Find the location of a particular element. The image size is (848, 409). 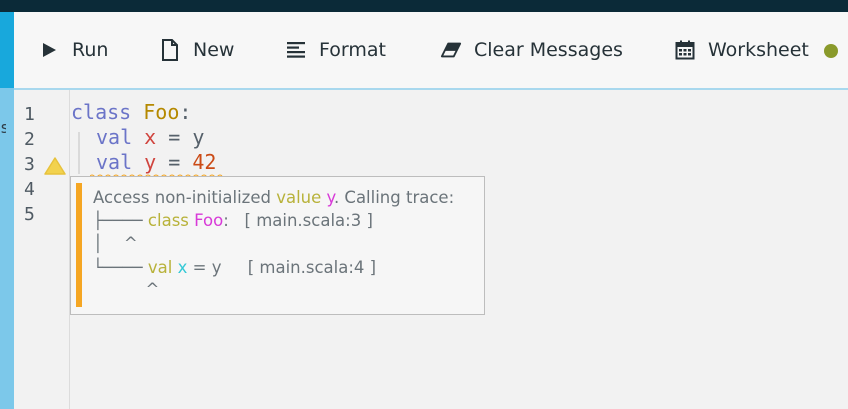

tooltip-keyword: value is located at coordinates (299, 197).